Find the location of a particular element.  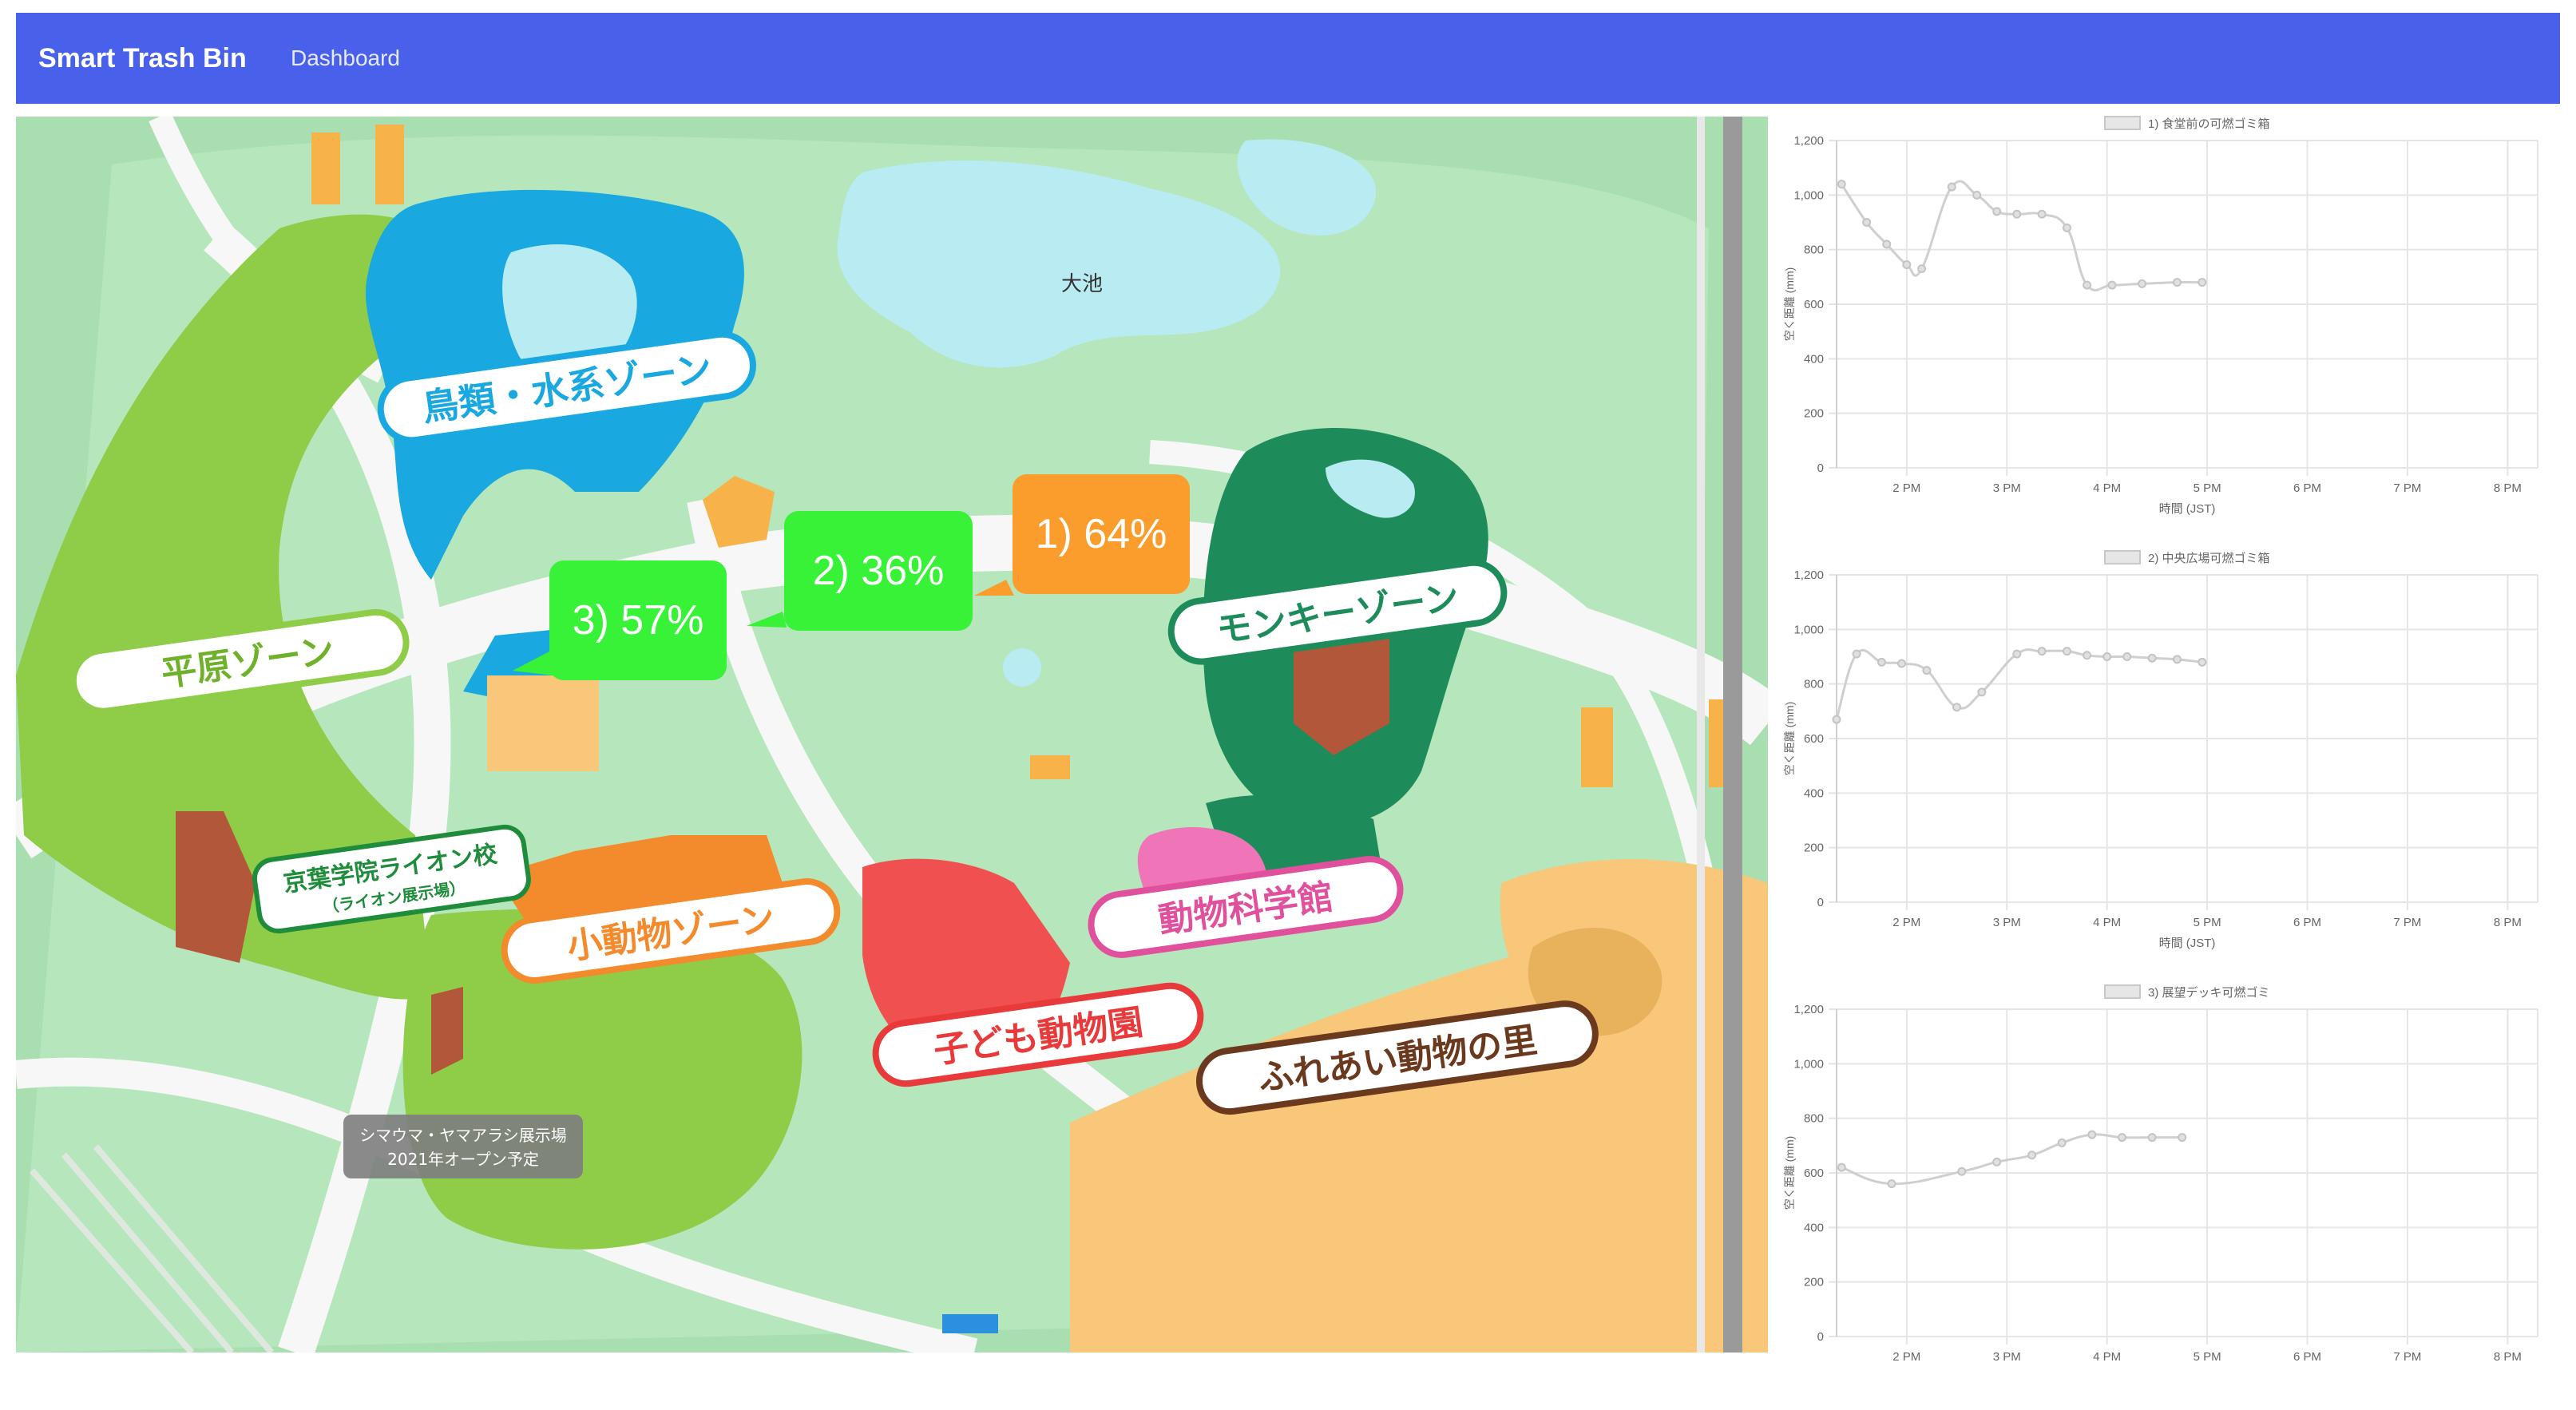

legend-label: 2) 中央広場可燃ゴミ箱 is located at coordinates (2209, 558).